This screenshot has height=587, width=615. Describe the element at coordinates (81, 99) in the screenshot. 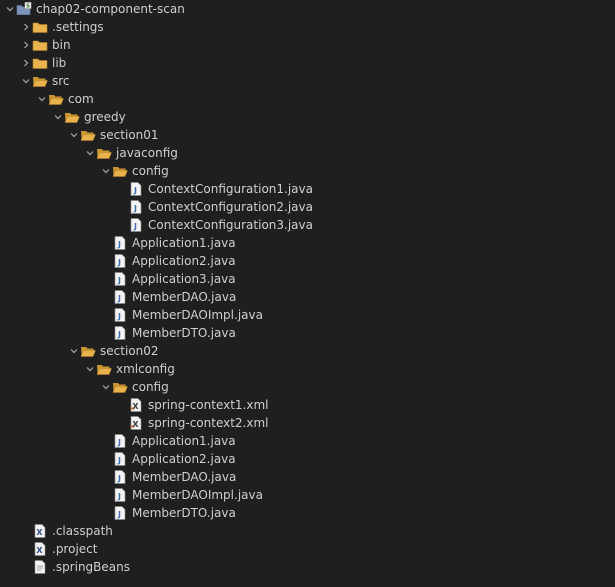

I see `tree-item-label: com` at that location.